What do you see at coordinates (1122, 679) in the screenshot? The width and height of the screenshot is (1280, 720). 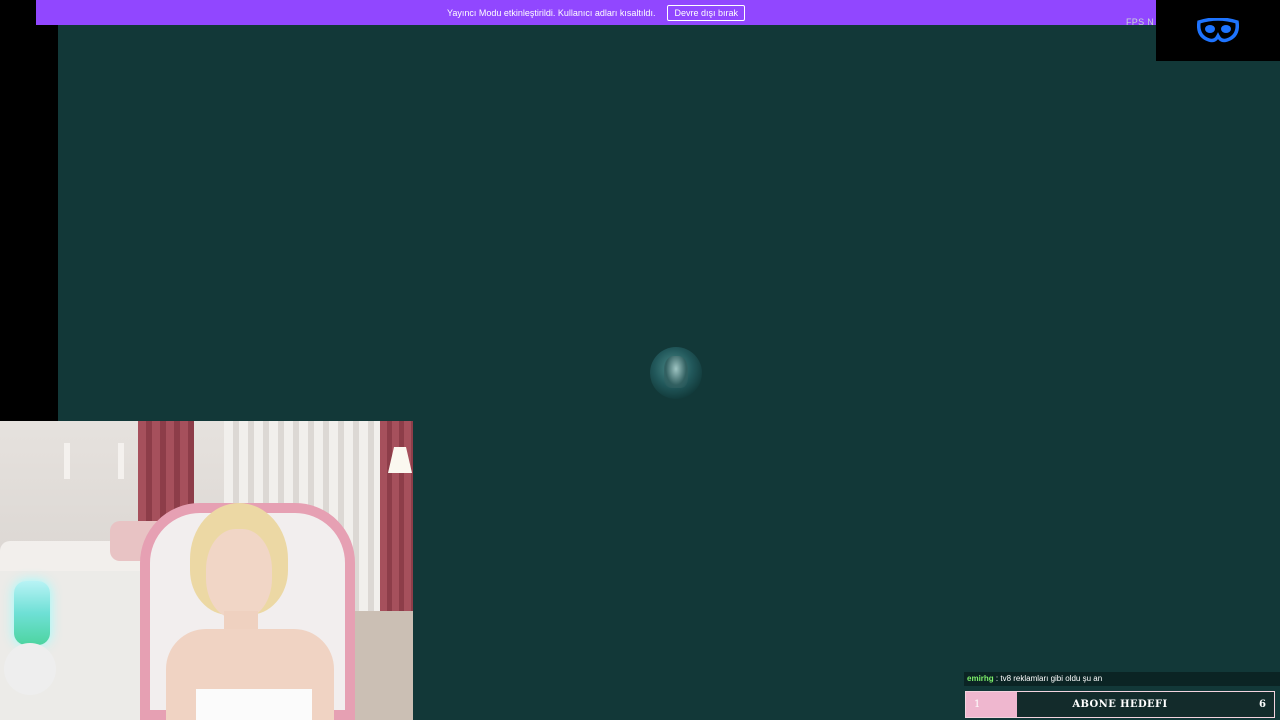 I see `chat-message: emirhg : tv8 reklamları gibi oldu şu an` at bounding box center [1122, 679].